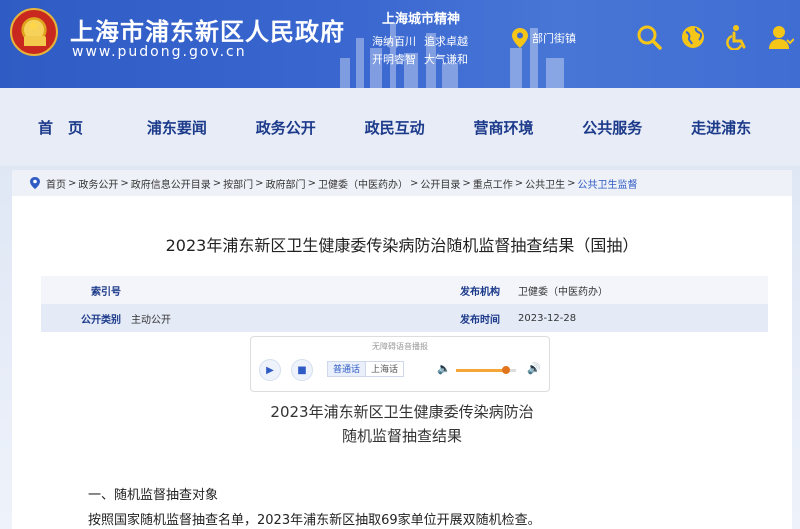 This screenshot has height=529, width=800. Describe the element at coordinates (446, 41) in the screenshot. I see `spirit-phrase: 追求卓越` at that location.